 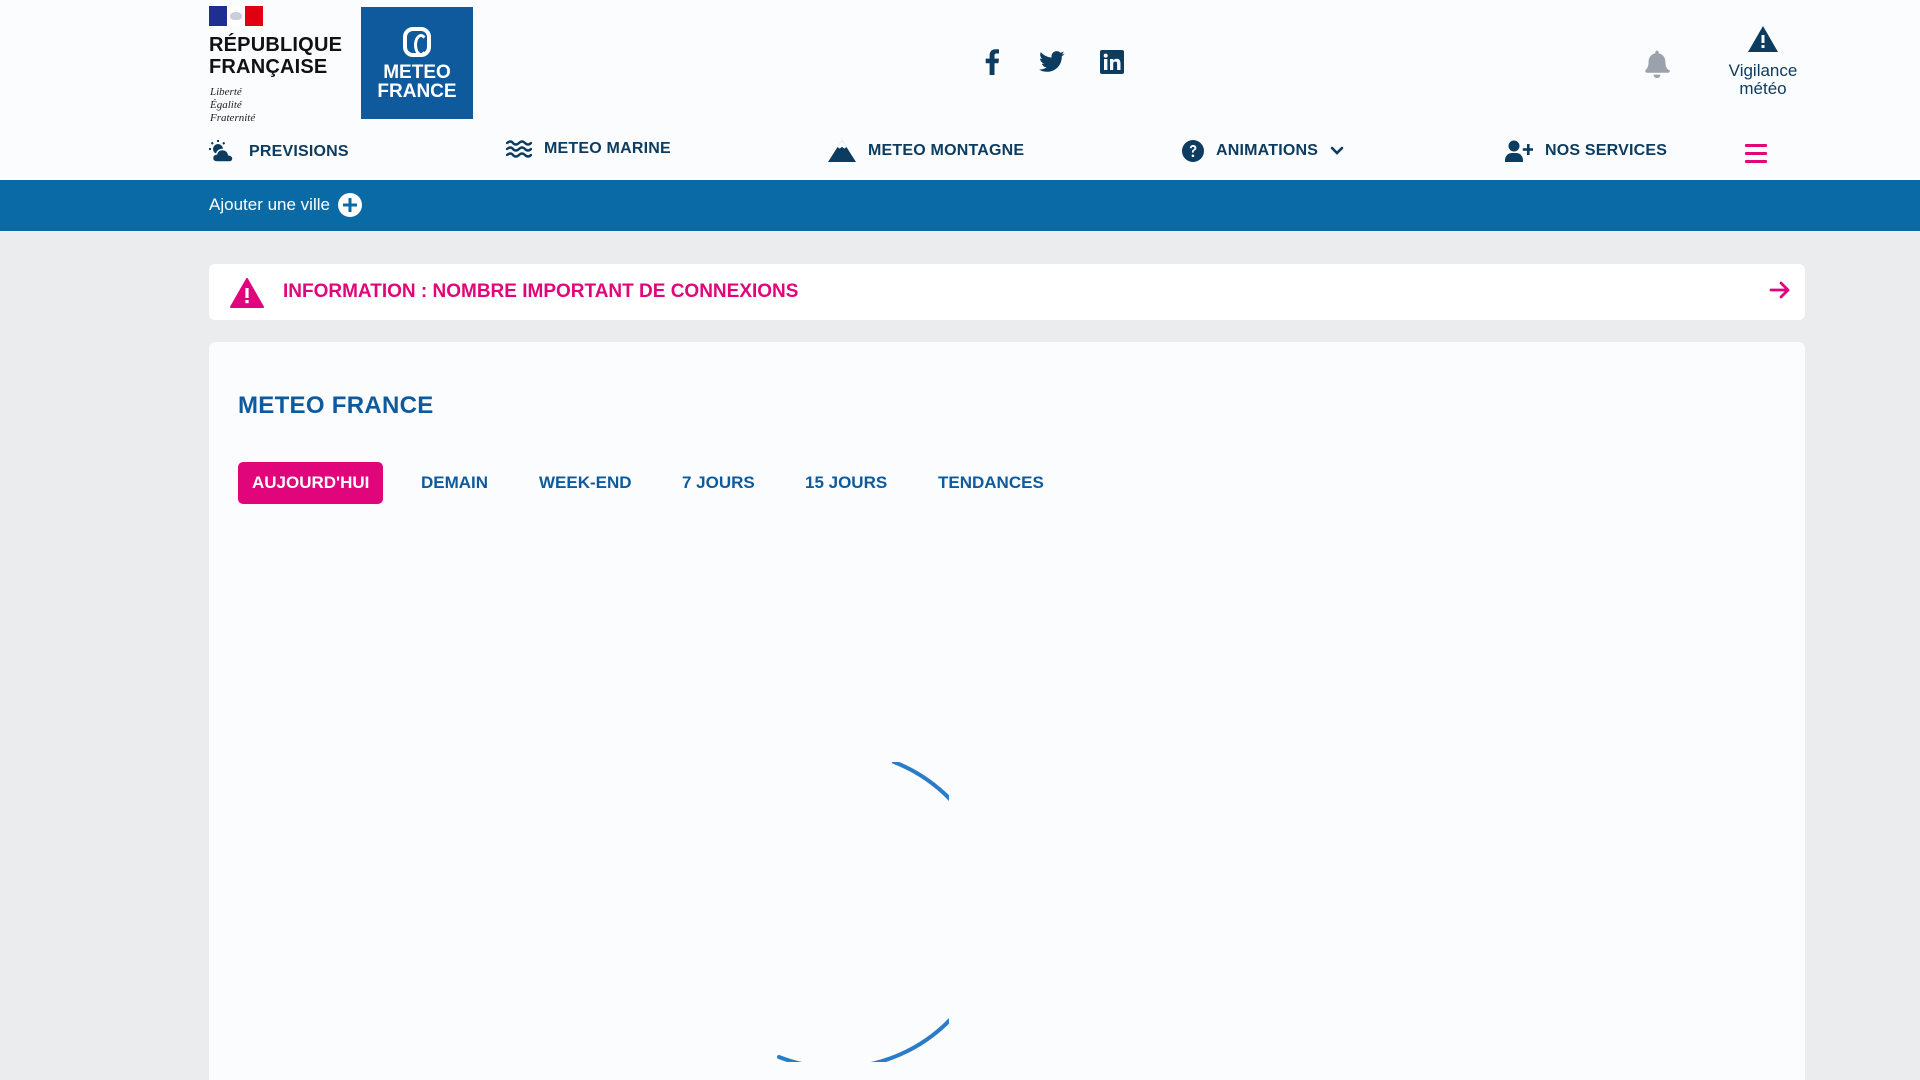 What do you see at coordinates (269, 204) in the screenshot?
I see `add-city-label: Ajouter une ville` at bounding box center [269, 204].